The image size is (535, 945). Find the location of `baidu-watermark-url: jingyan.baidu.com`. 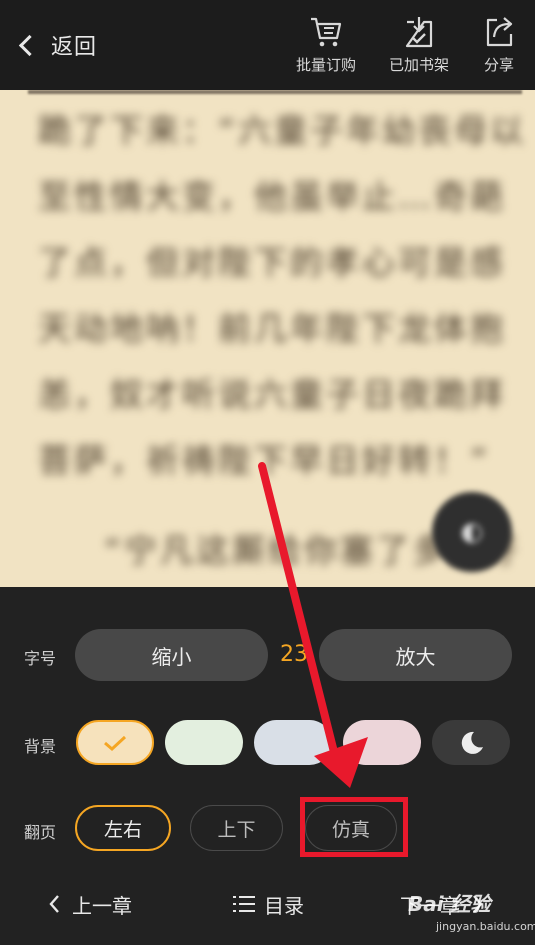

baidu-watermark-url: jingyan.baidu.com is located at coordinates (485, 926).